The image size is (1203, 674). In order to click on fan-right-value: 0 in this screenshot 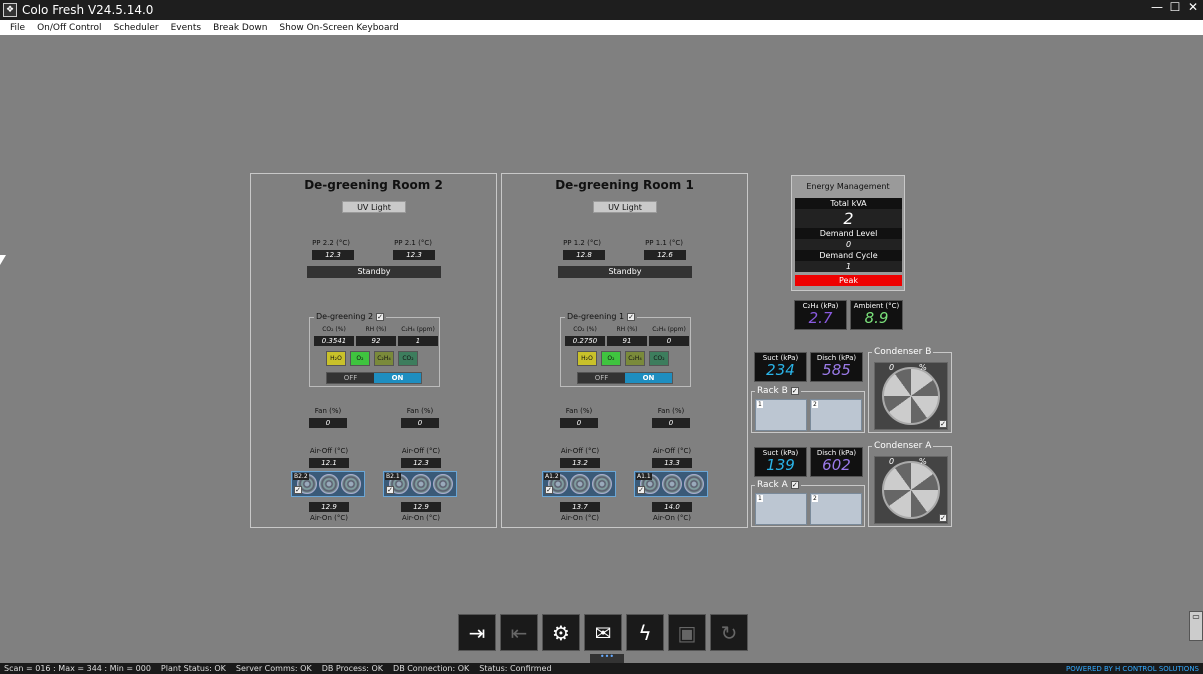, I will do `click(671, 423)`.